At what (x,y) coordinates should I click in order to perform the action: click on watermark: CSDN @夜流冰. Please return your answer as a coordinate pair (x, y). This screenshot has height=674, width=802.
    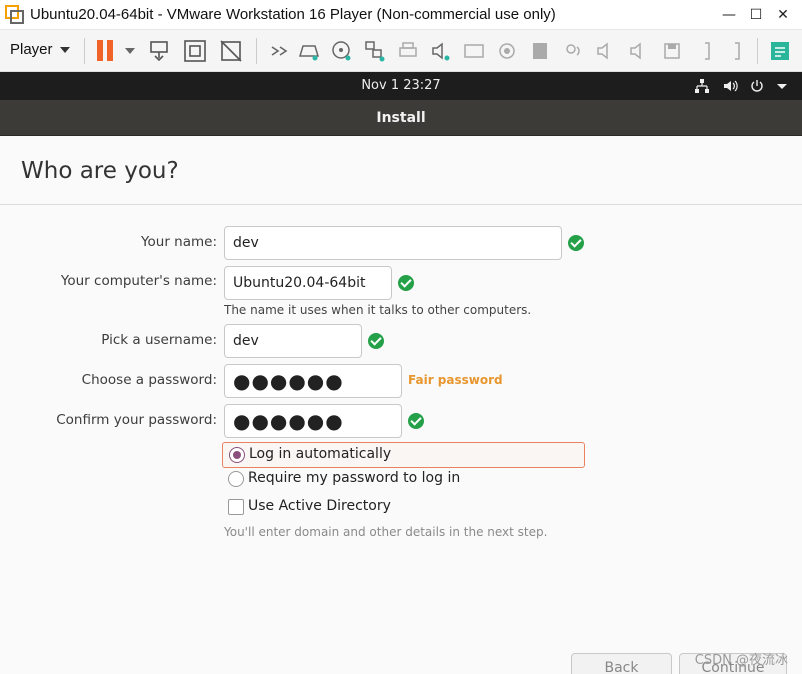
    Looking at the image, I should click on (741, 660).